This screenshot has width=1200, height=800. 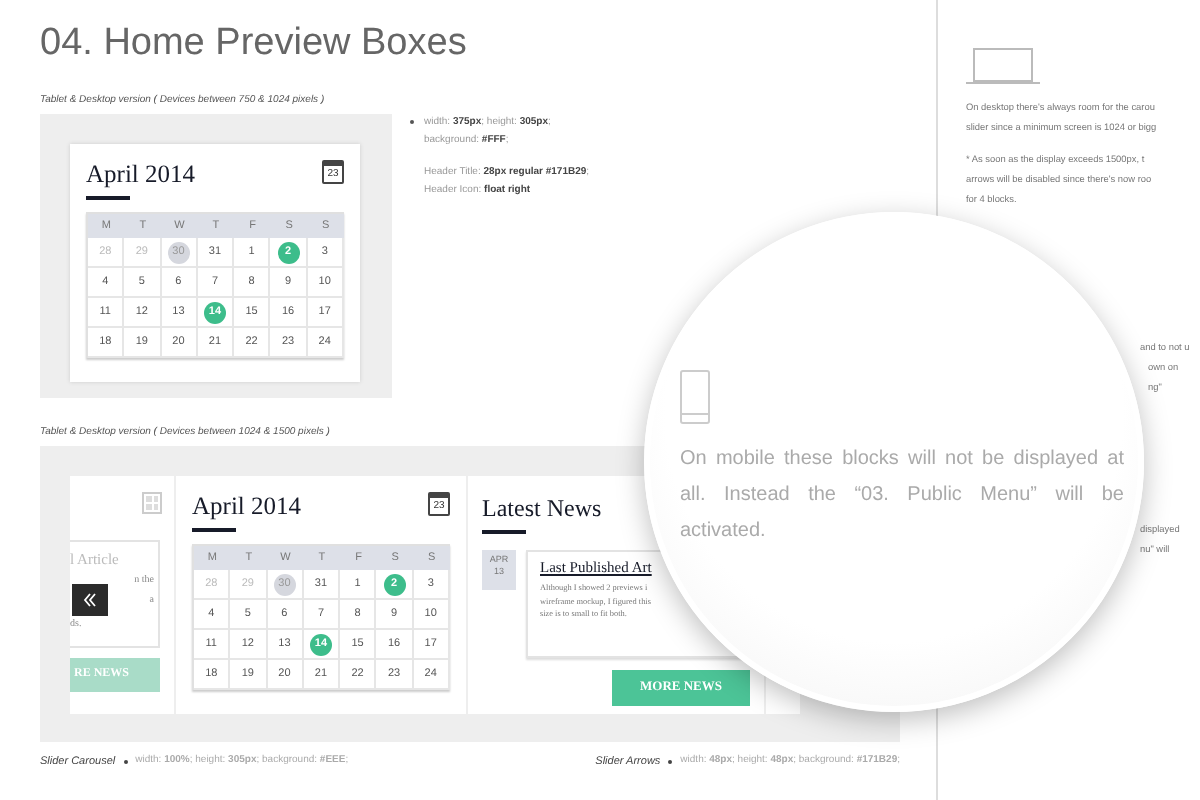 What do you see at coordinates (1003, 67) in the screenshot?
I see `laptop-icon` at bounding box center [1003, 67].